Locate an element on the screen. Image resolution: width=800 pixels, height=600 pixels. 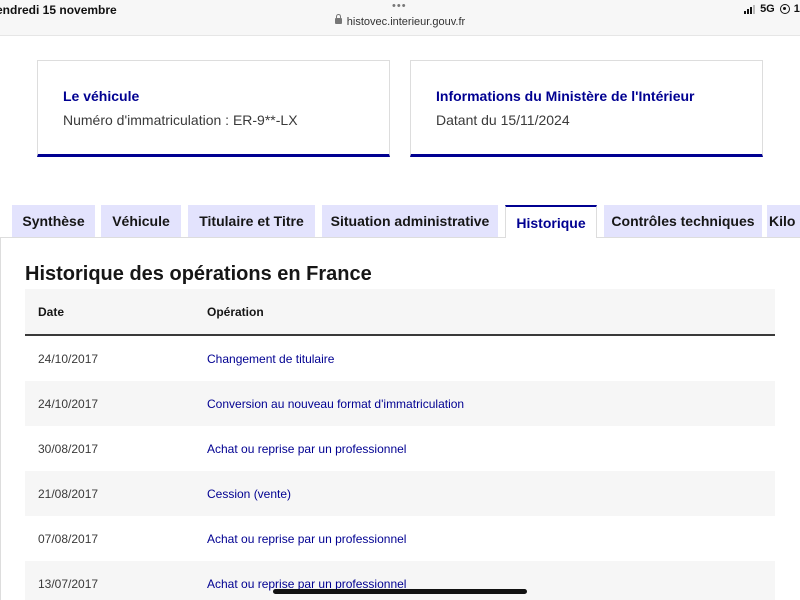
tab-kilometrage: Kilo is located at coordinates (783, 221).